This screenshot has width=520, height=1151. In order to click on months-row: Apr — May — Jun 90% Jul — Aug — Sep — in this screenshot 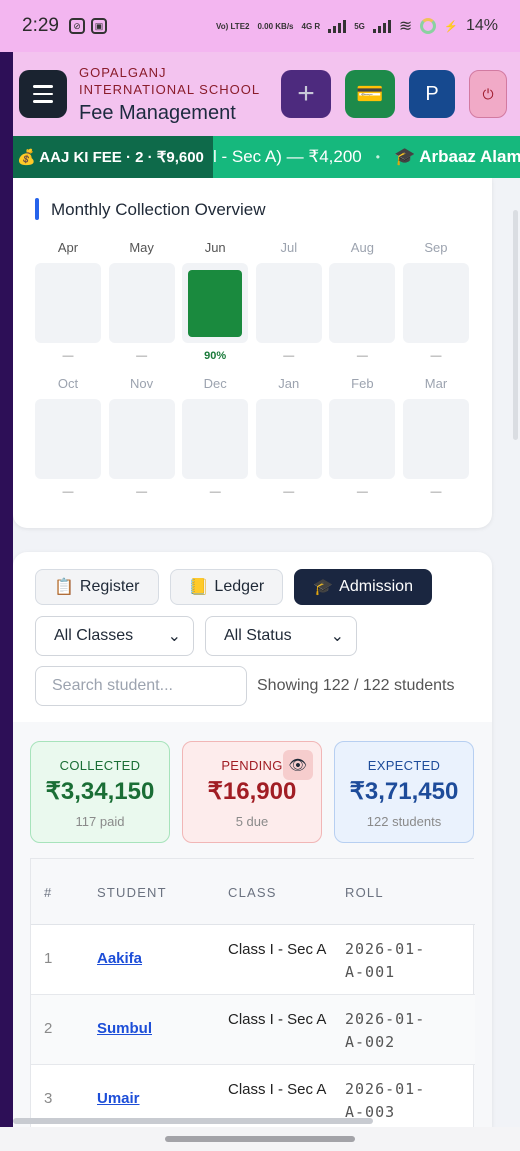, I will do `click(252, 300)`.